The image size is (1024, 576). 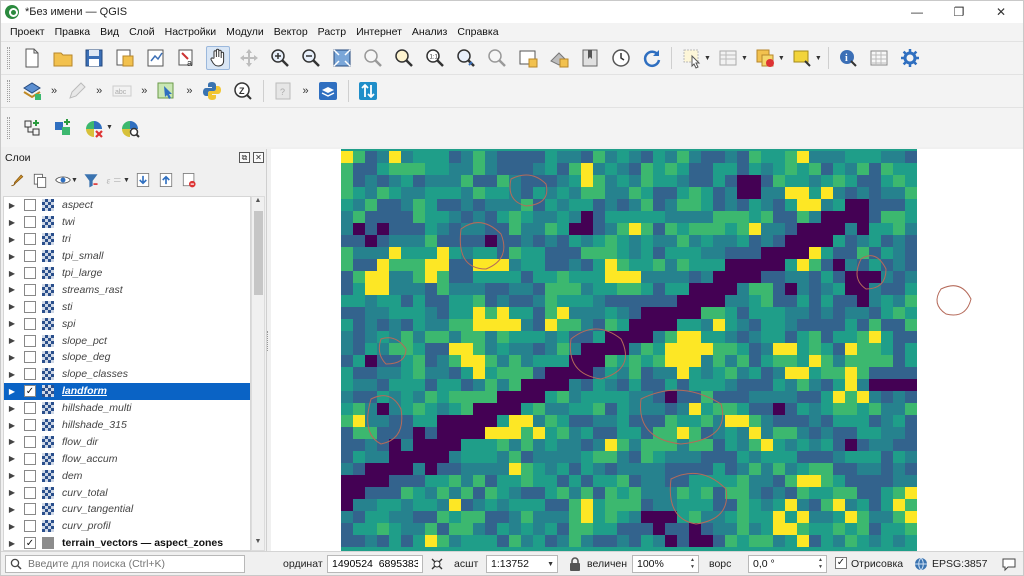 I want to click on float-panel-button: ⧉, so click(x=244, y=157).